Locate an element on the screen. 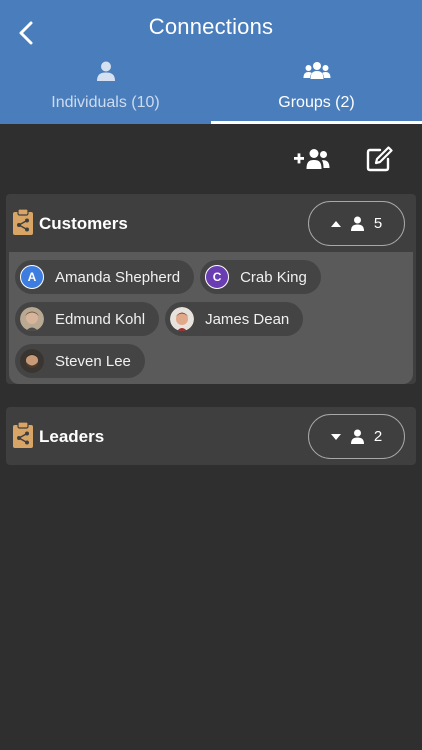 The height and width of the screenshot is (750, 422). add-group-button is located at coordinates (312, 159).